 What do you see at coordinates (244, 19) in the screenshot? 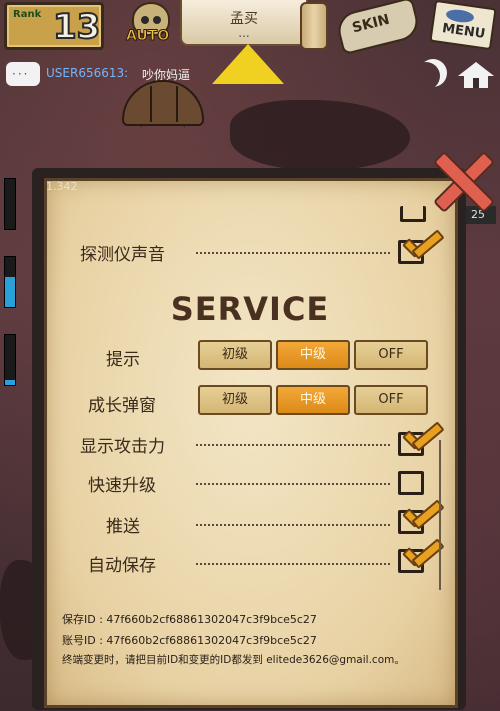
I see `buy-tab-label: 孟买` at bounding box center [244, 19].